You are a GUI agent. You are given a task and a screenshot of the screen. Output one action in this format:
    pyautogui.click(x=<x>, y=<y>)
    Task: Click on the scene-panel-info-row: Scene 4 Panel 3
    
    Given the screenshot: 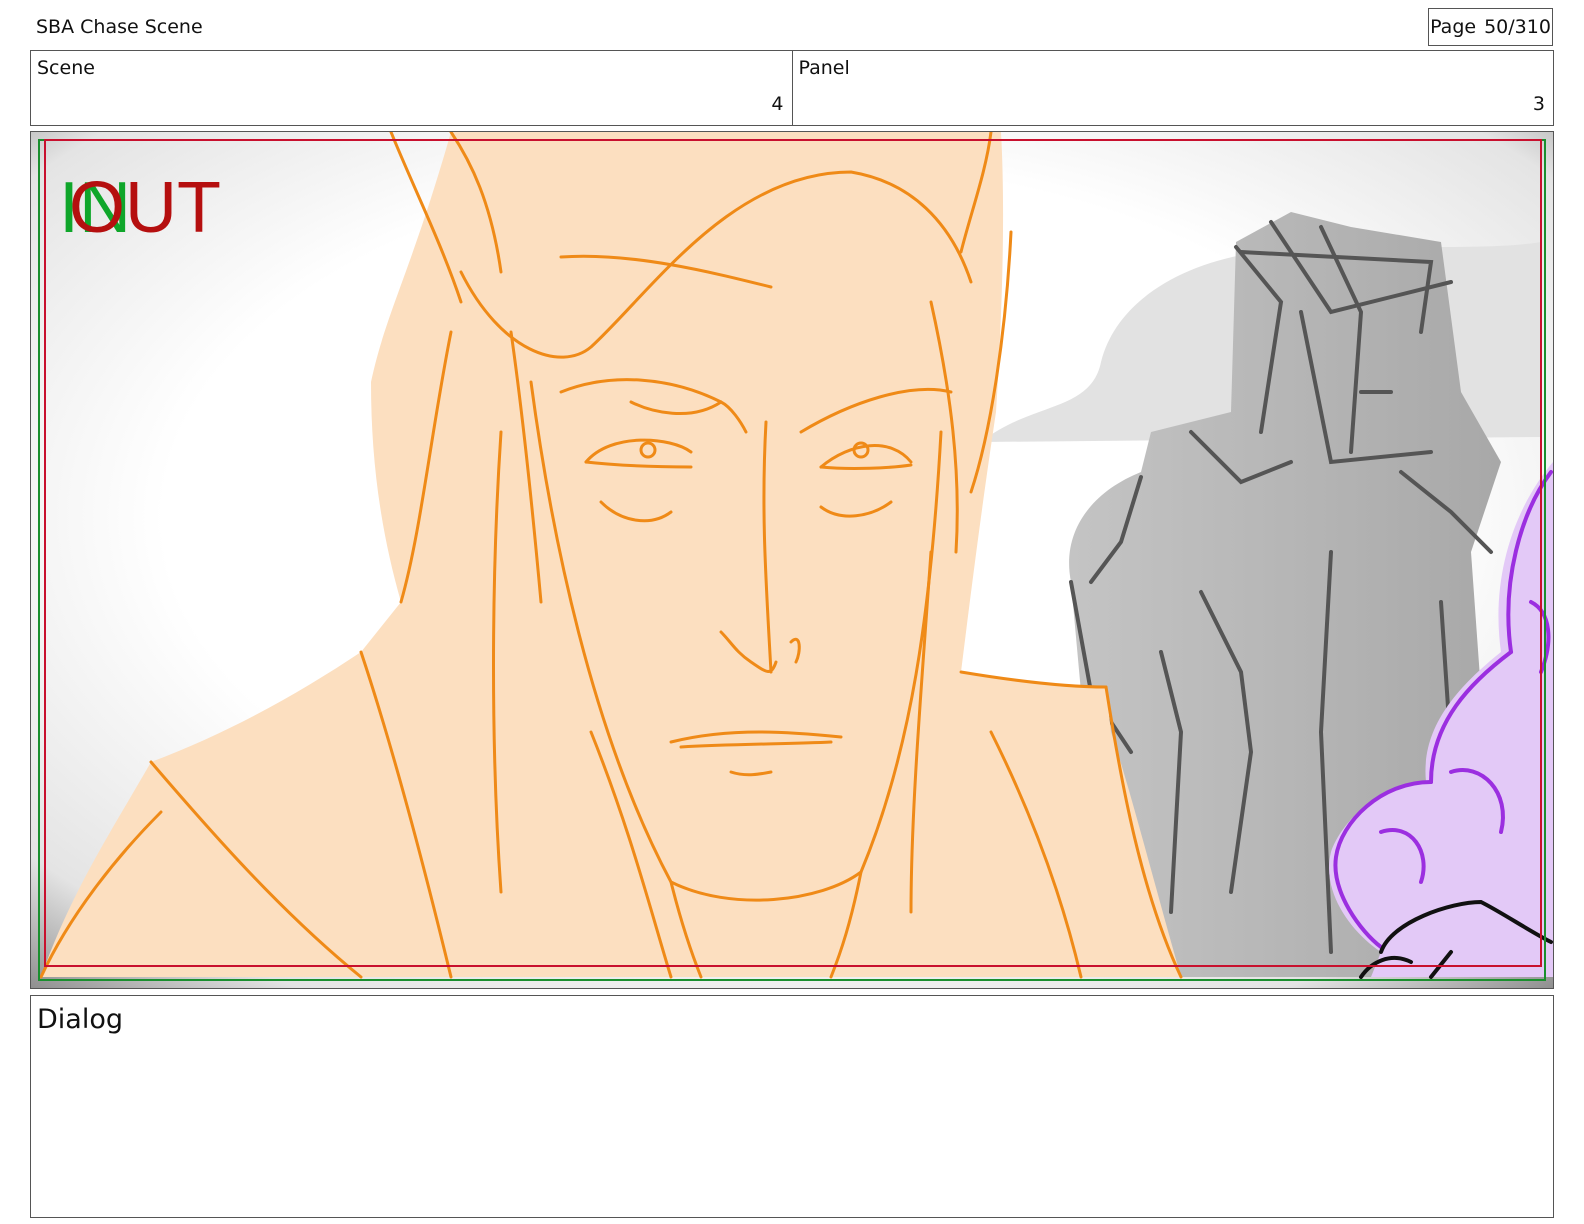 What is the action you would take?
    pyautogui.click(x=792, y=88)
    